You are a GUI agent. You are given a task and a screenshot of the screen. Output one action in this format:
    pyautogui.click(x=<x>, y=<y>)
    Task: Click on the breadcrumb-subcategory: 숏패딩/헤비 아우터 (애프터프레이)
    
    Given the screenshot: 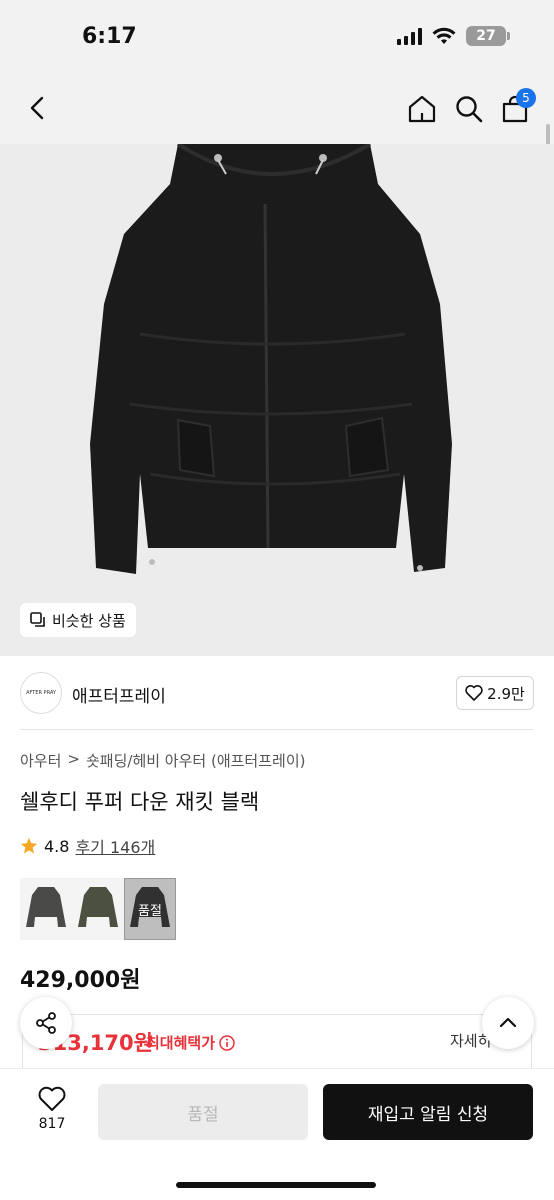 What is the action you would take?
    pyautogui.click(x=196, y=760)
    